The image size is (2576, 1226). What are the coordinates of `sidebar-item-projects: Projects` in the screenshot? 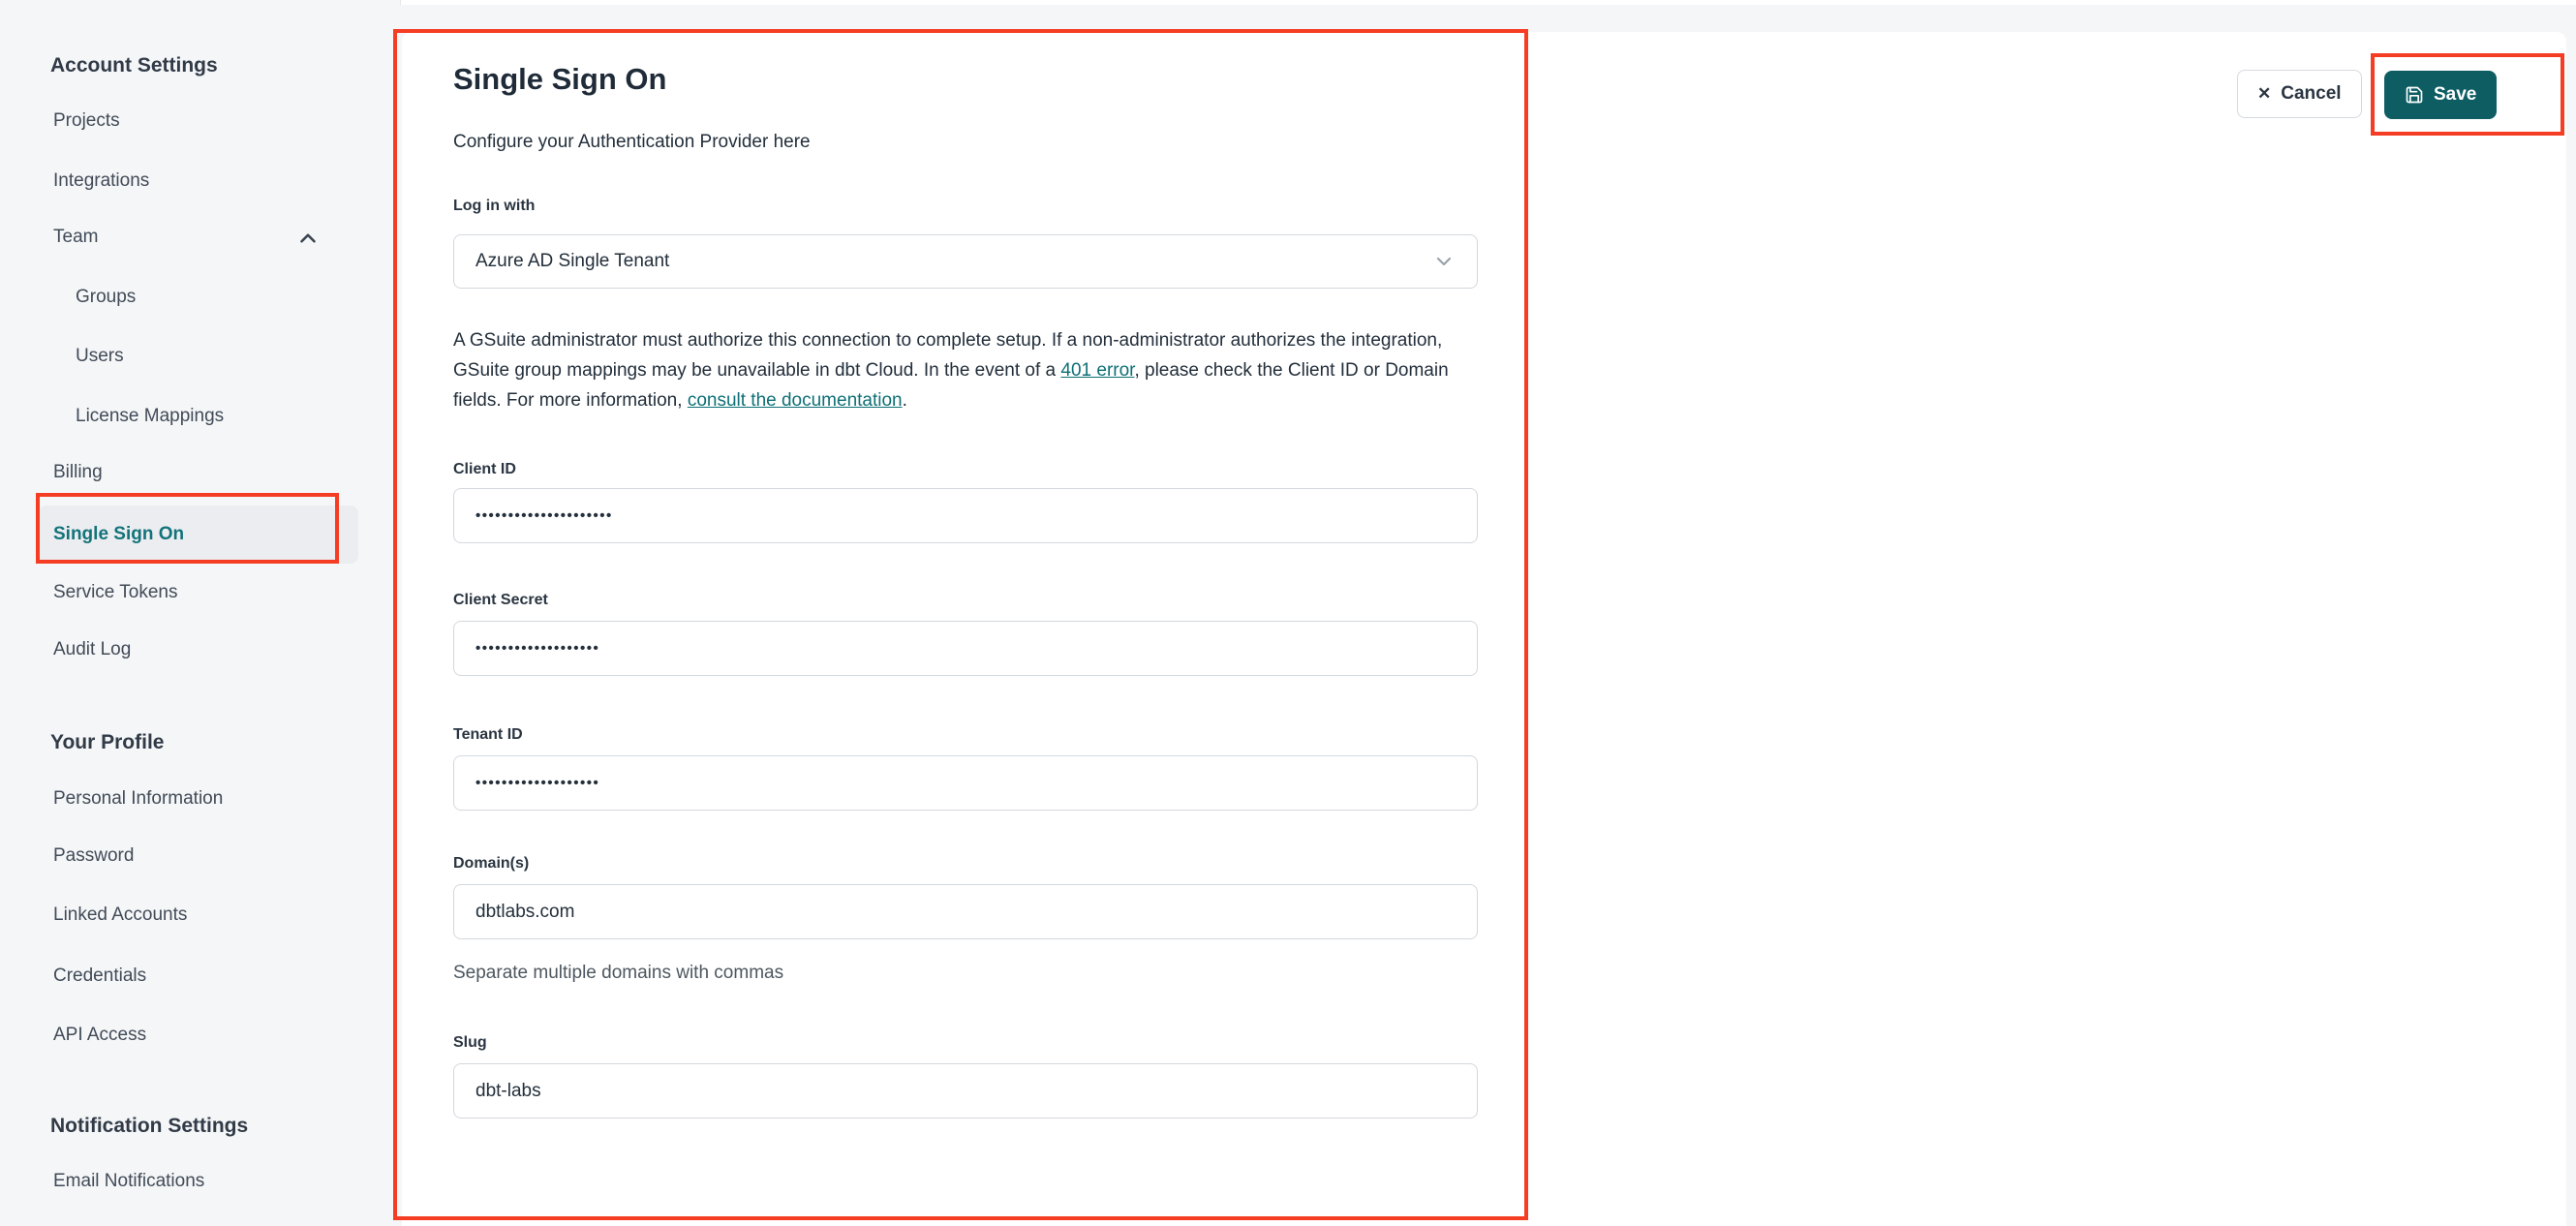 It's located at (86, 121).